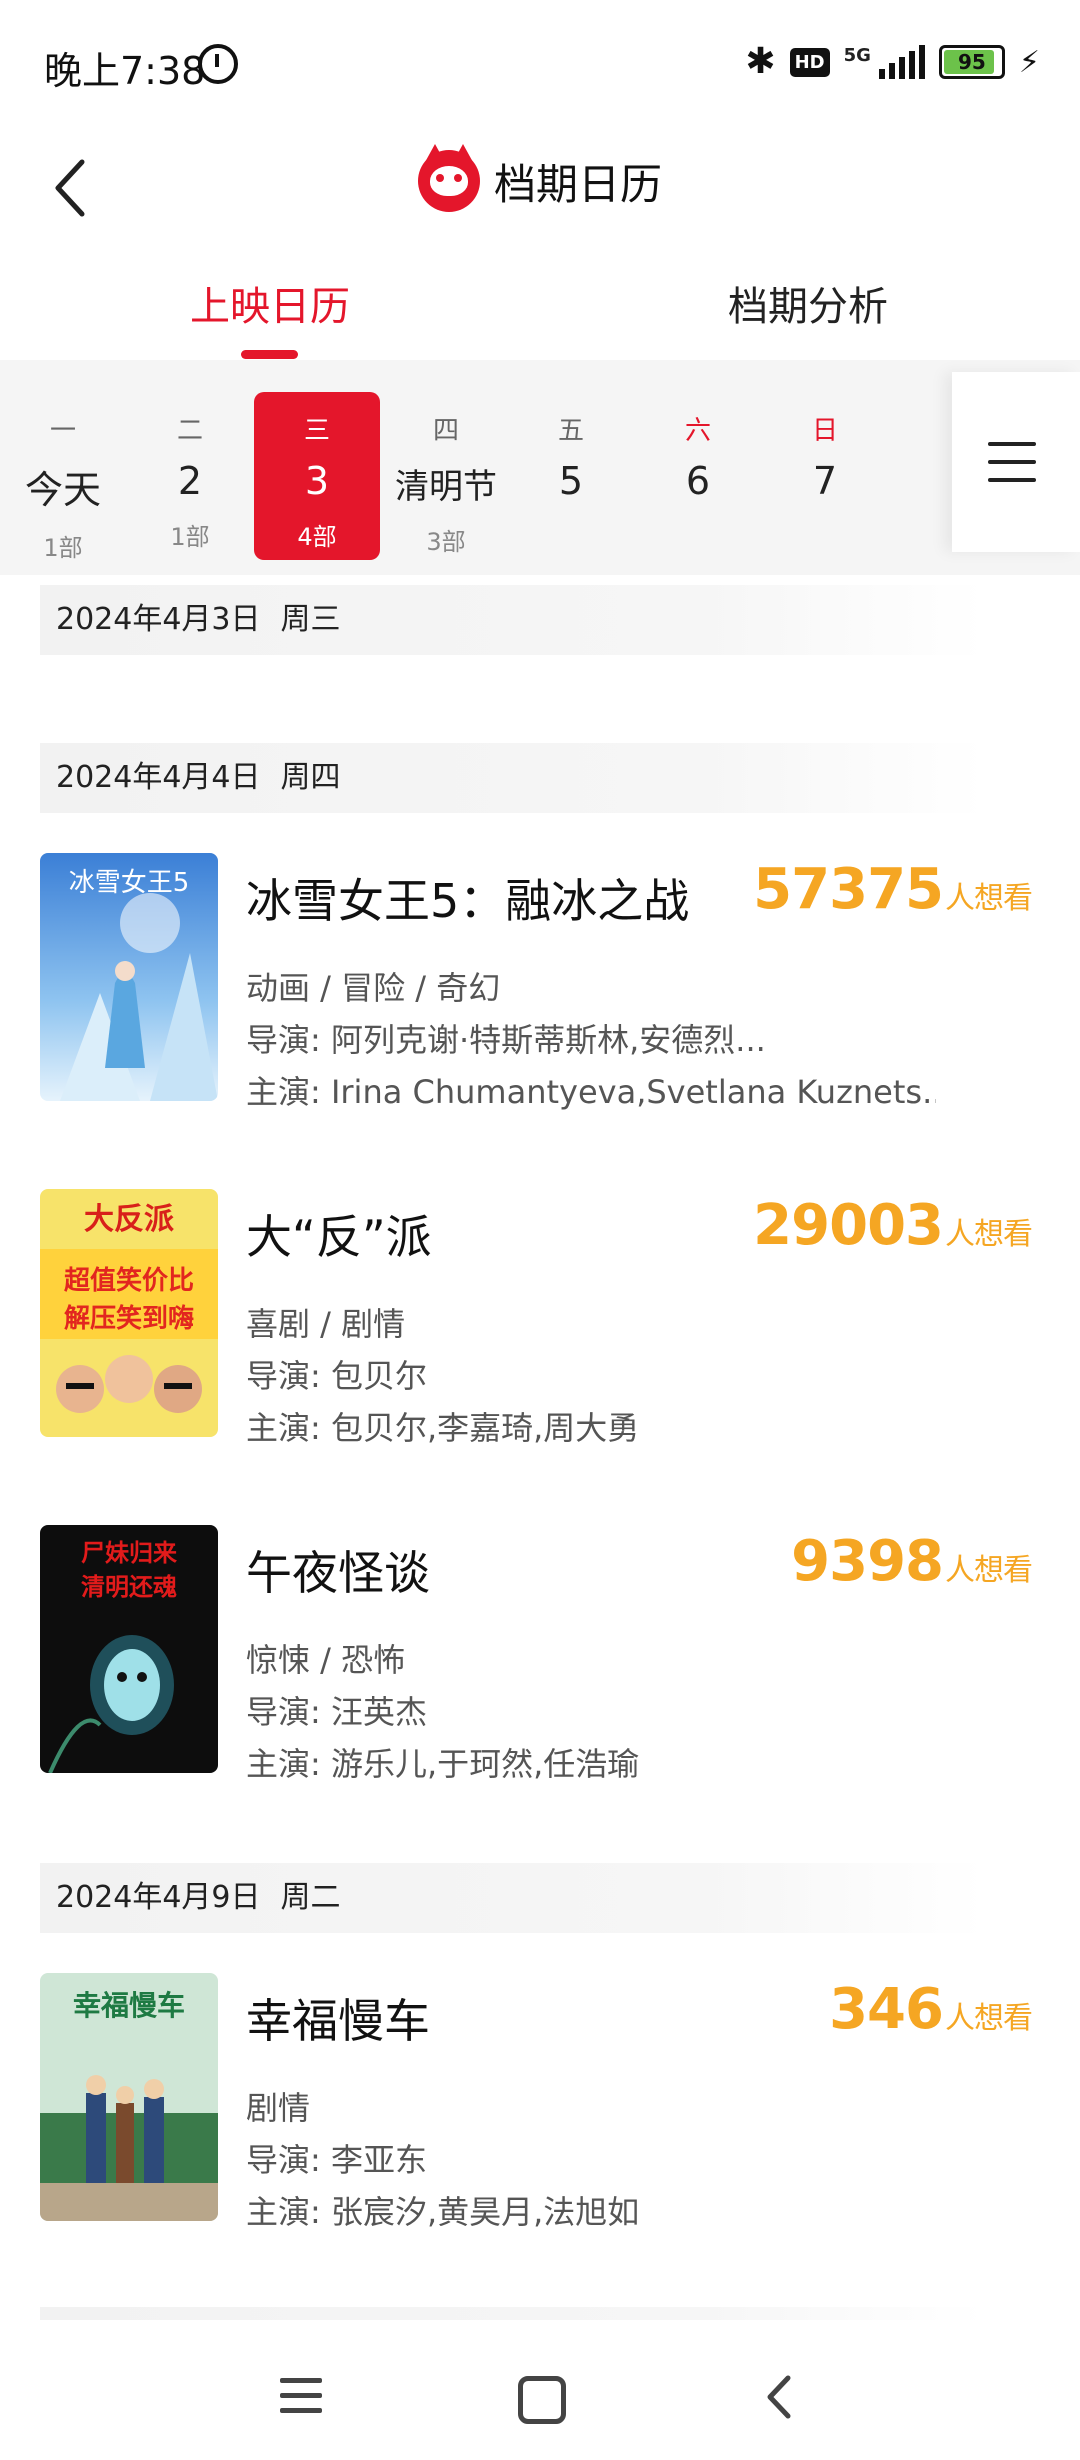 The width and height of the screenshot is (1080, 2460). Describe the element at coordinates (884, 62) in the screenshot. I see `signal-icon: 5G` at that location.